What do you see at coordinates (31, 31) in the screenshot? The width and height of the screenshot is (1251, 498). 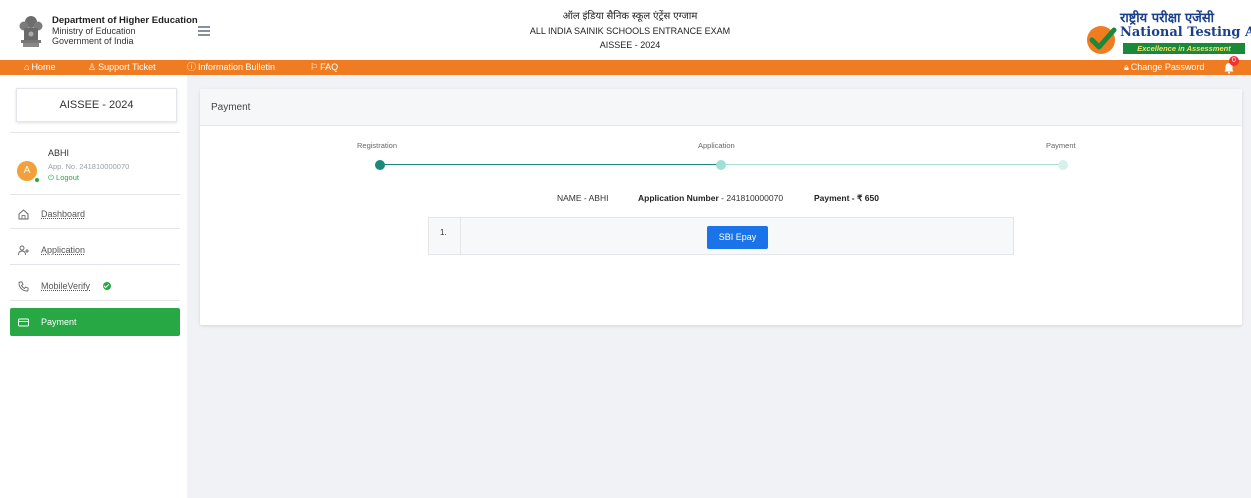 I see `national-emblem-icon` at bounding box center [31, 31].